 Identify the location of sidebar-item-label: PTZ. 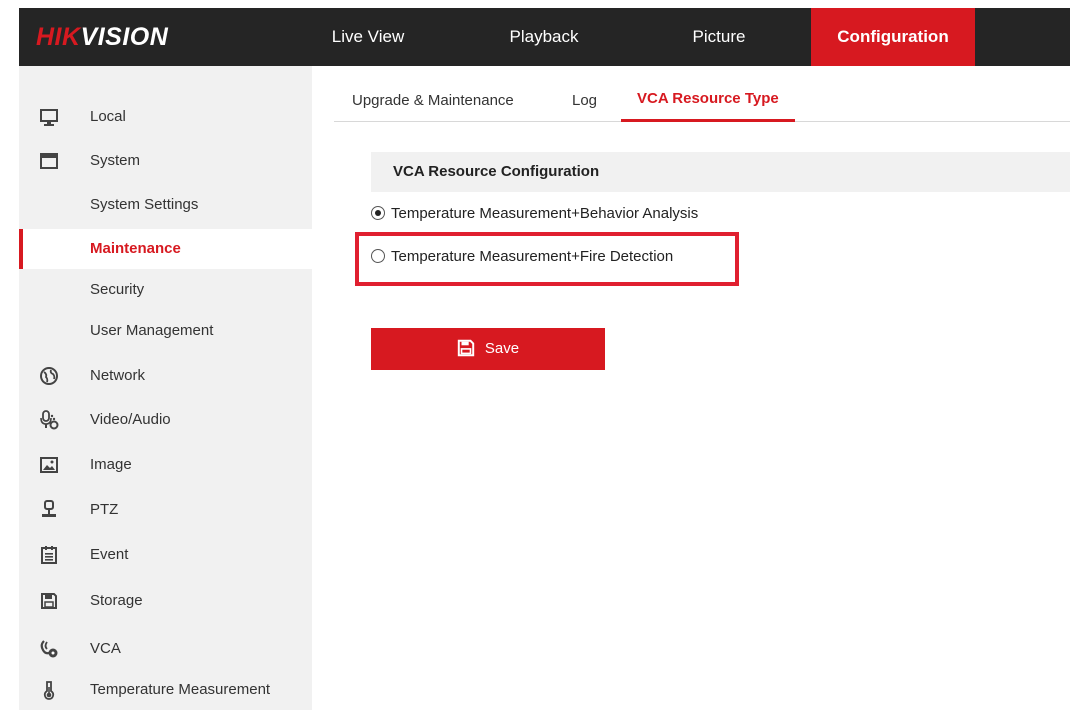
(104, 509).